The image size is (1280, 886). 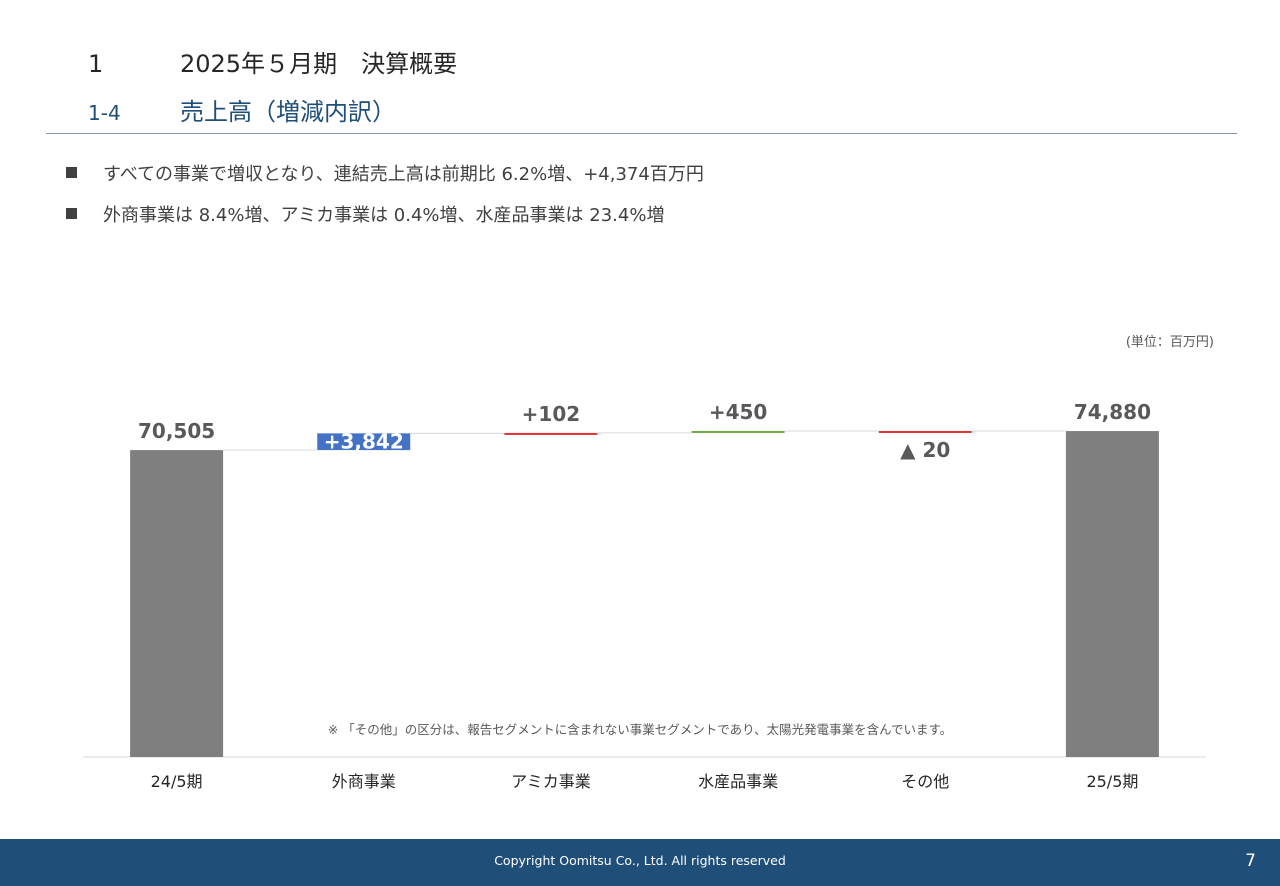 I want to click on page-title: 1-4 売上高（増減内訳）, so click(x=242, y=109).